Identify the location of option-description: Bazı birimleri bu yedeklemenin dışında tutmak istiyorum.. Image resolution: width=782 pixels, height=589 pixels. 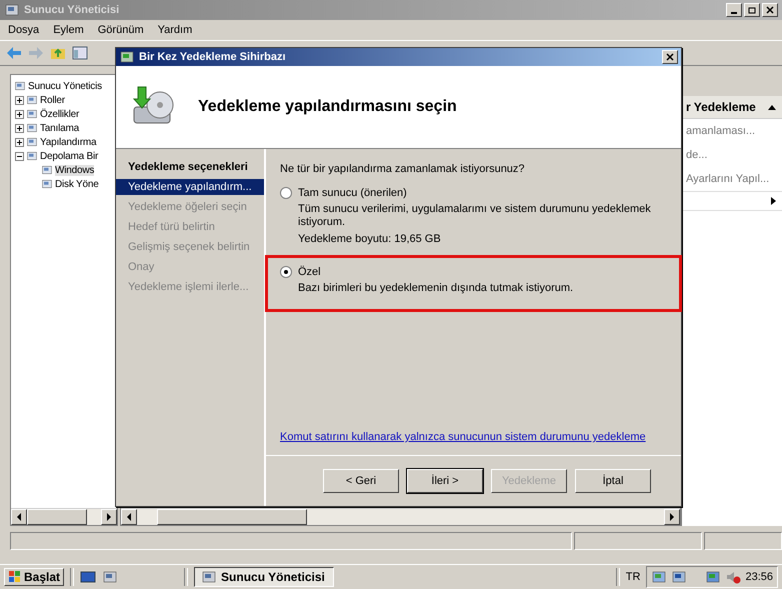
(435, 288).